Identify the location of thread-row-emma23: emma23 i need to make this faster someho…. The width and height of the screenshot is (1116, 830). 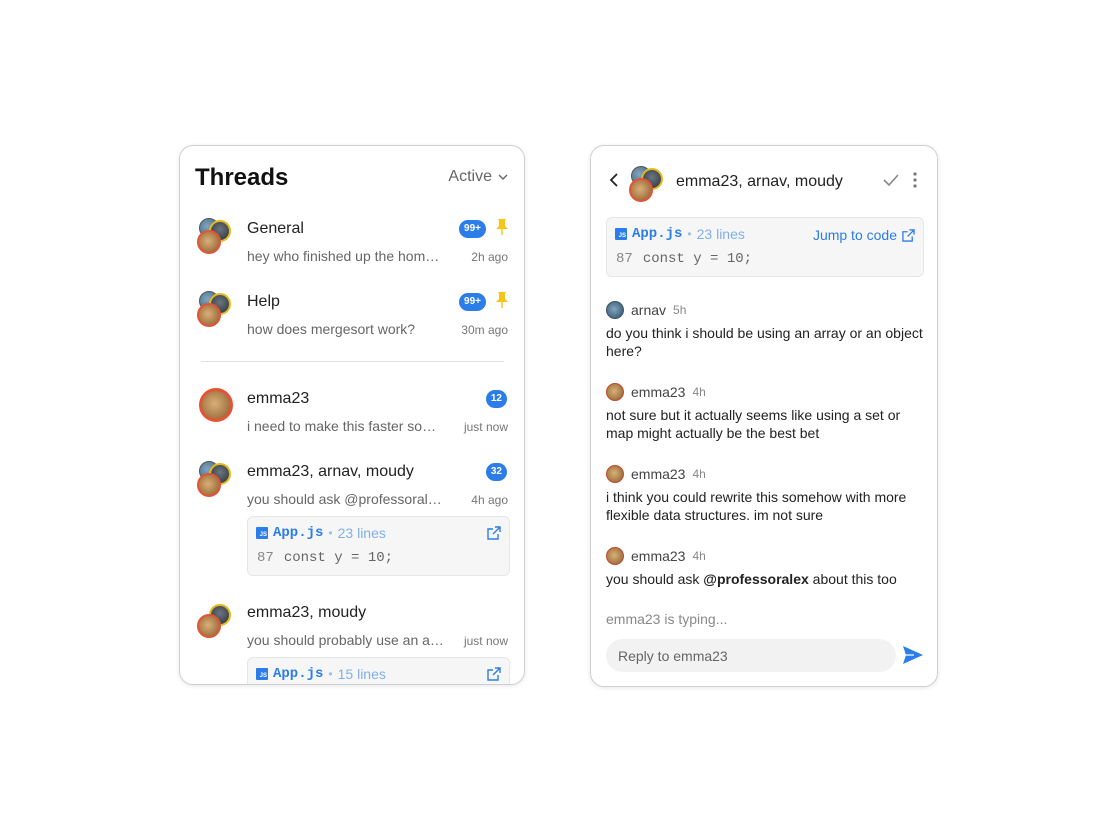
(352, 414).